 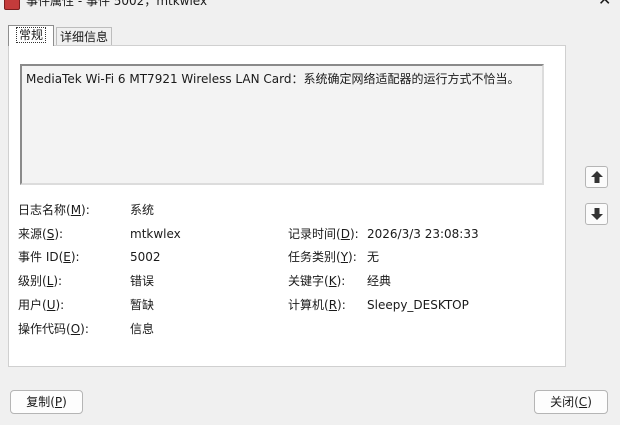 What do you see at coordinates (310, 5) in the screenshot?
I see `title-bar: 事件属性 - 事件 5002，mtkwlex ✕` at bounding box center [310, 5].